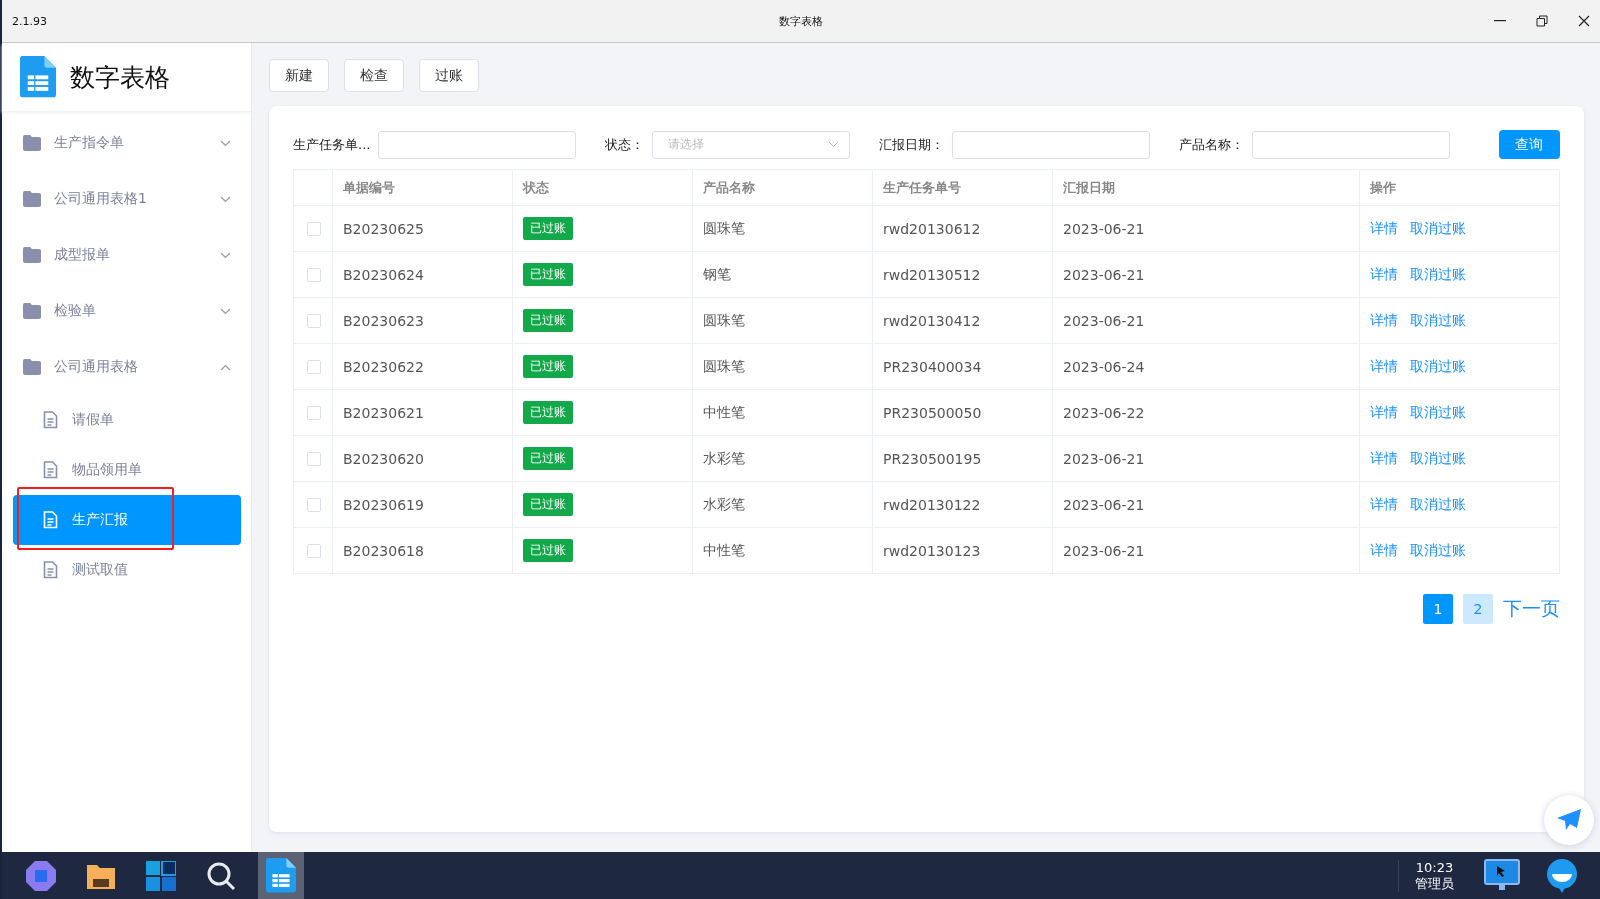 The height and width of the screenshot is (899, 1600). What do you see at coordinates (221, 875) in the screenshot?
I see `search-icon` at bounding box center [221, 875].